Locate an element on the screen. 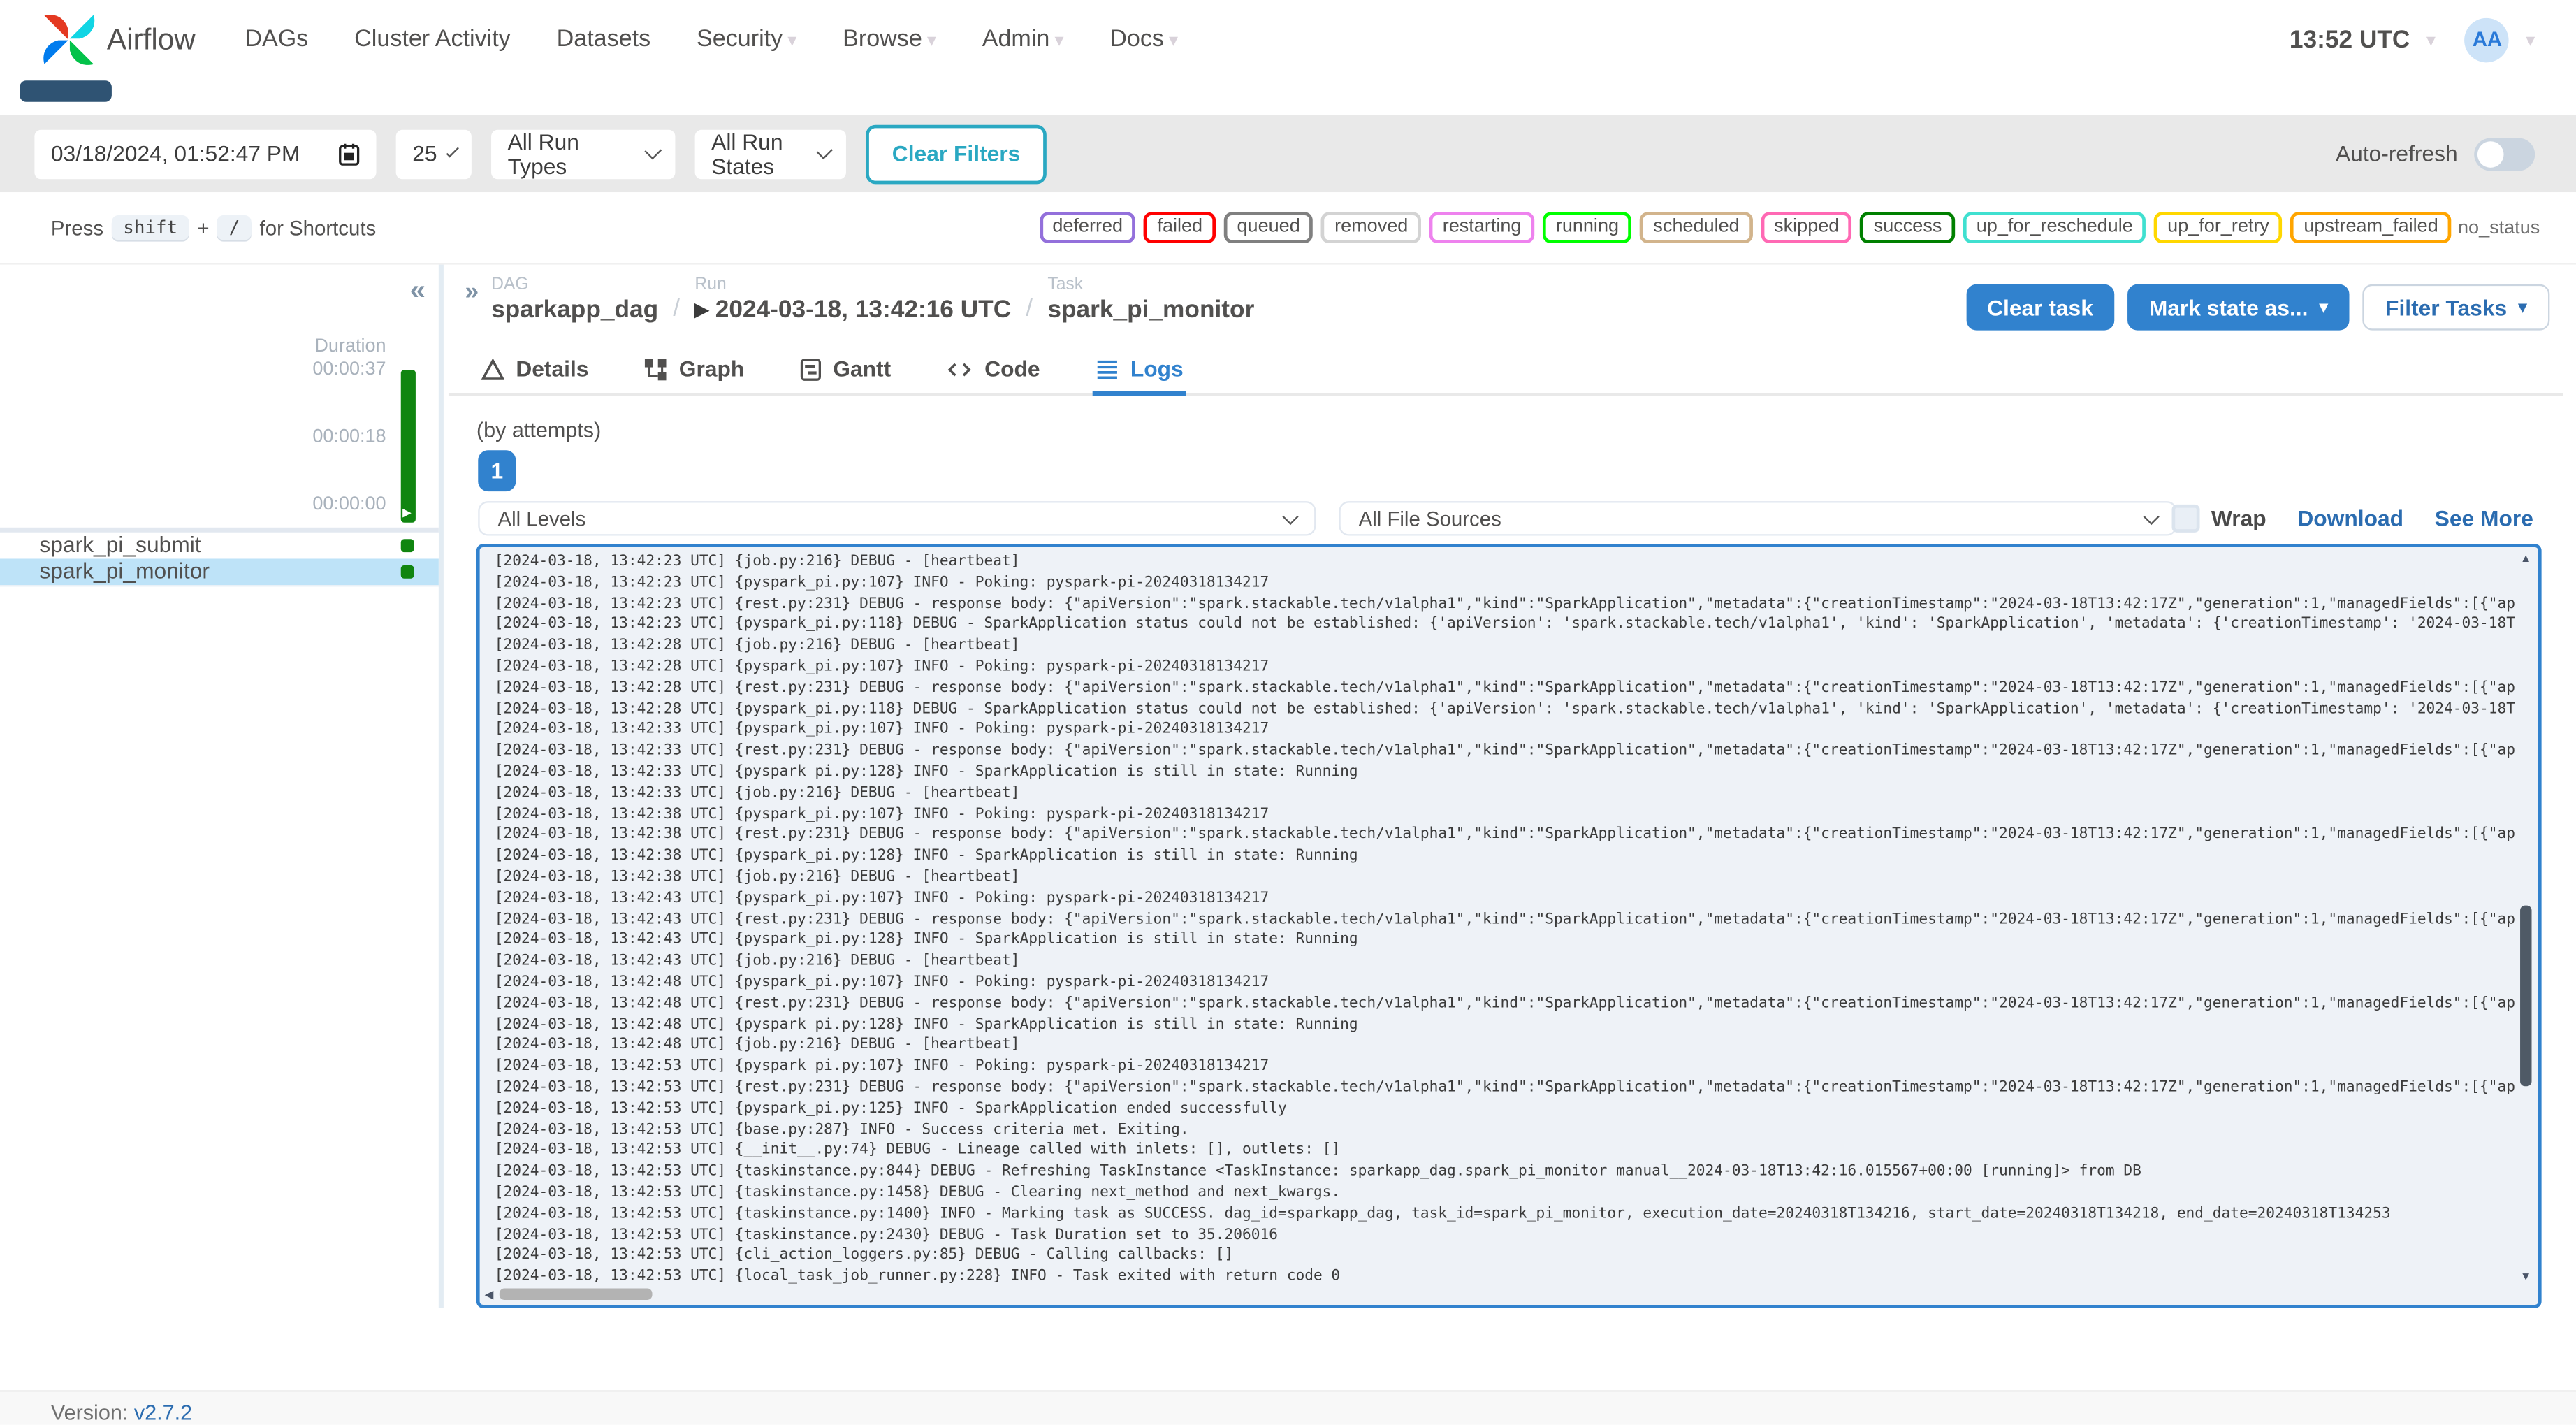 The width and height of the screenshot is (2576, 1425). attempt-1-button: 1 is located at coordinates (497, 471).